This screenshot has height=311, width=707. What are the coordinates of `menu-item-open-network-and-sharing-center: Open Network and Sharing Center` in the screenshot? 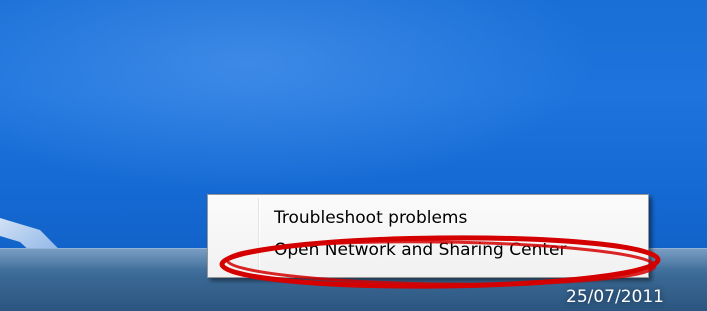 It's located at (427, 250).